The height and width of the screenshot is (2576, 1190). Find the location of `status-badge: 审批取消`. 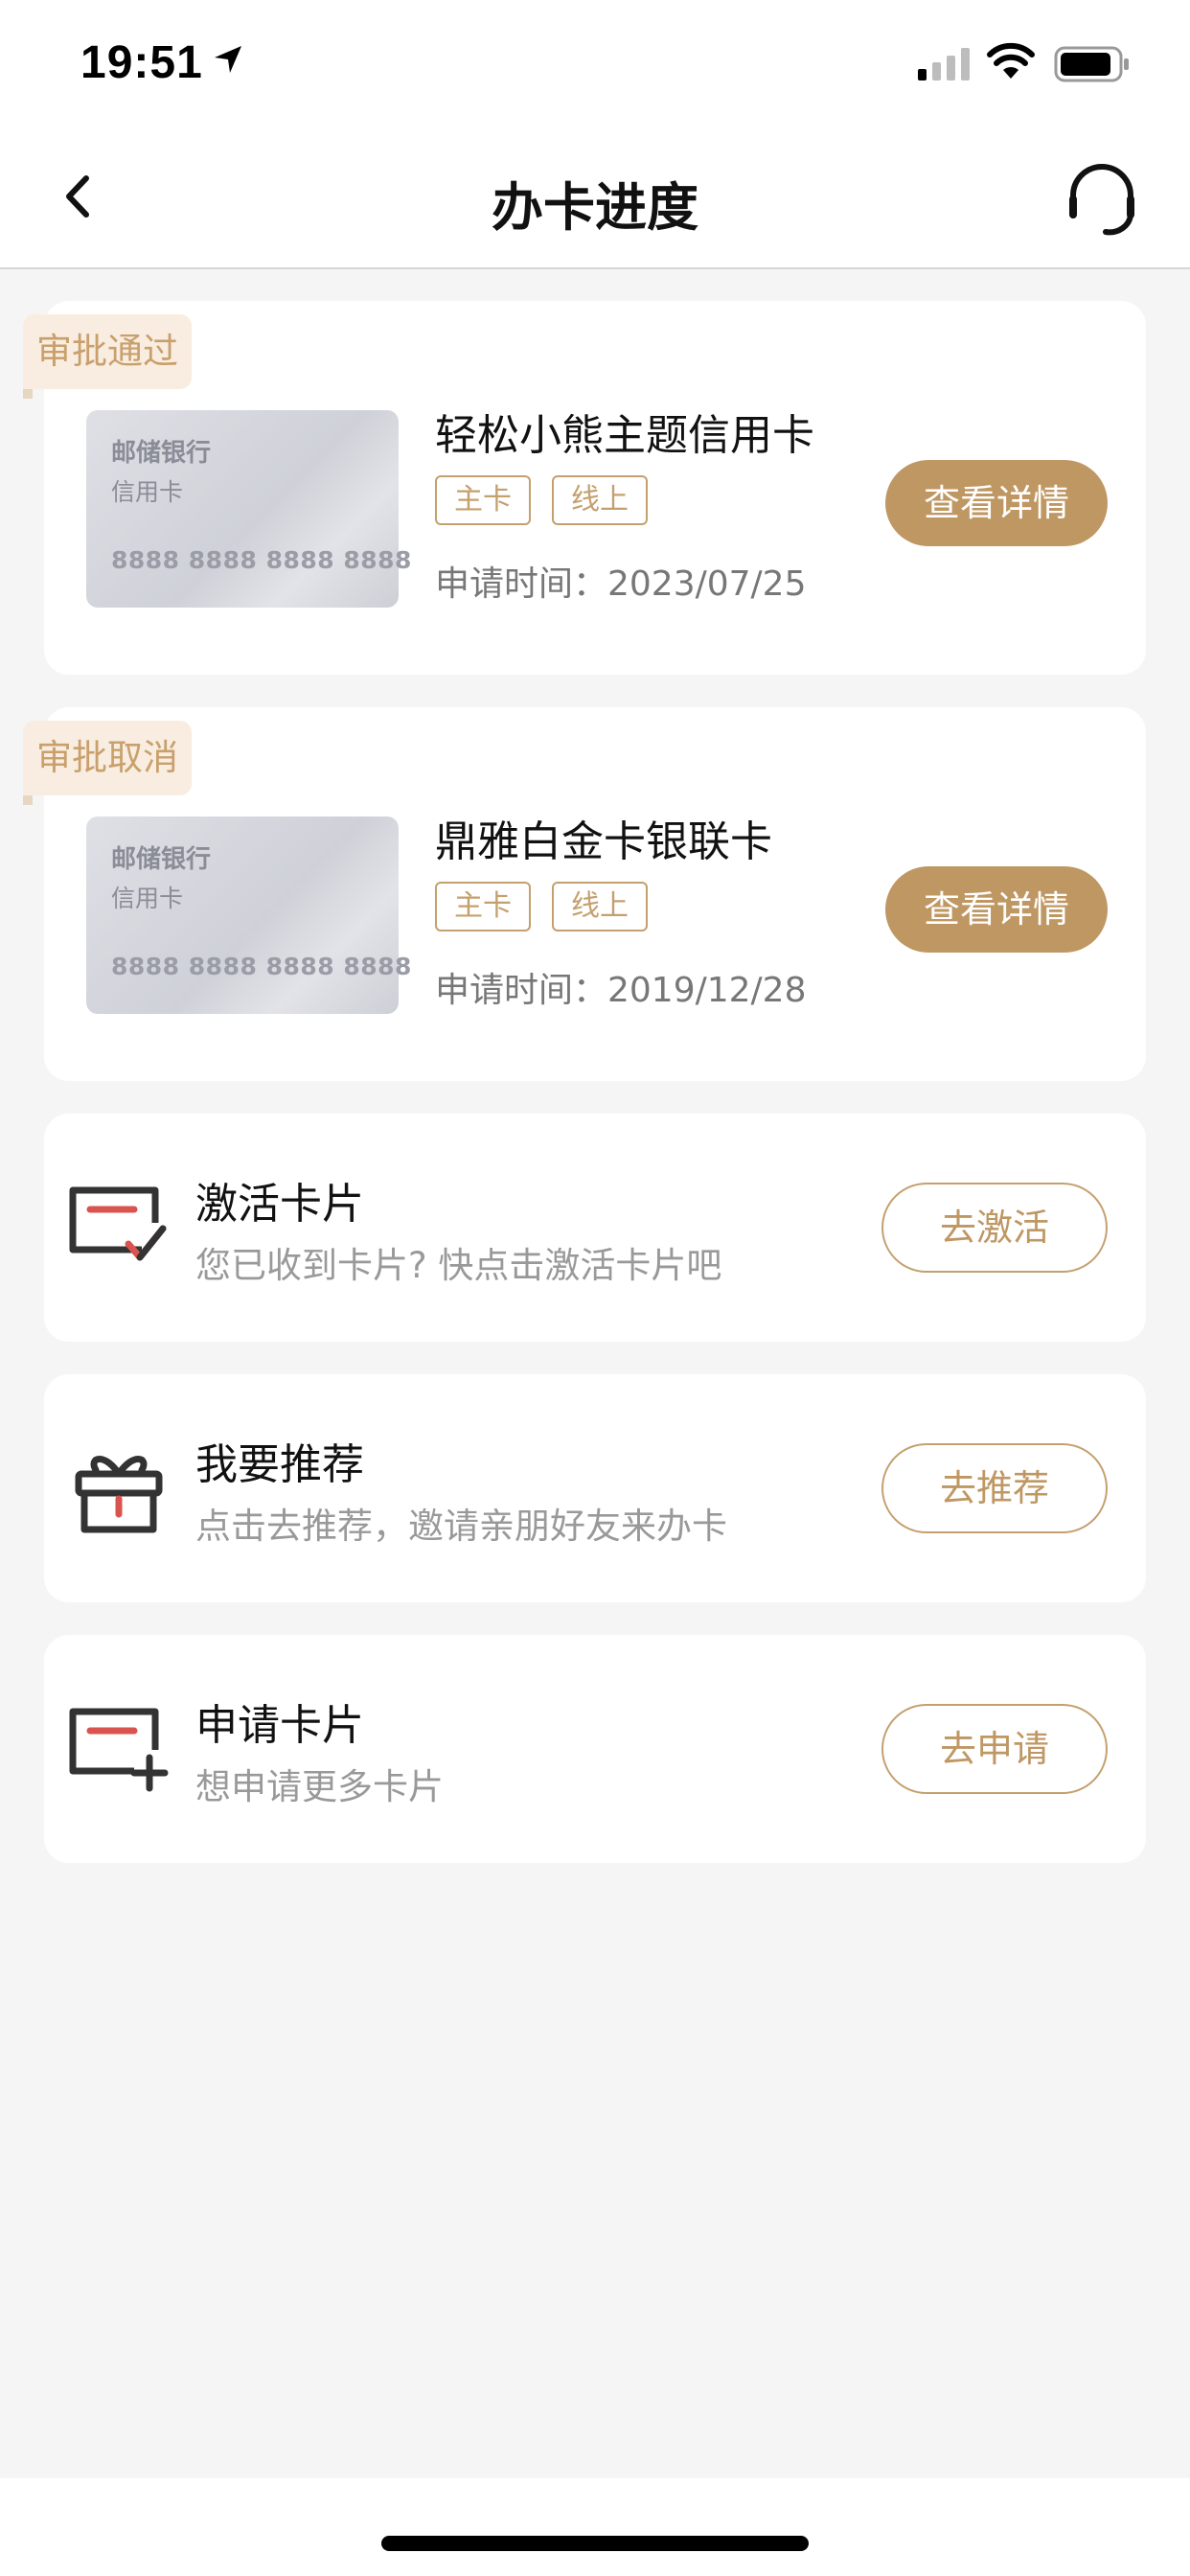

status-badge: 审批取消 is located at coordinates (107, 763).